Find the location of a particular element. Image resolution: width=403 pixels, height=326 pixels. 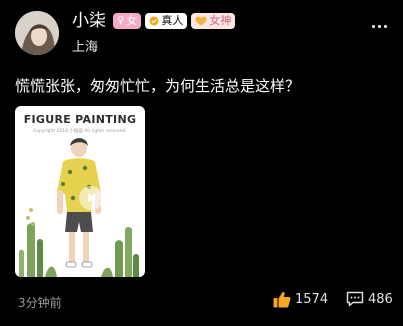

user-location: 上海 is located at coordinates (85, 47).